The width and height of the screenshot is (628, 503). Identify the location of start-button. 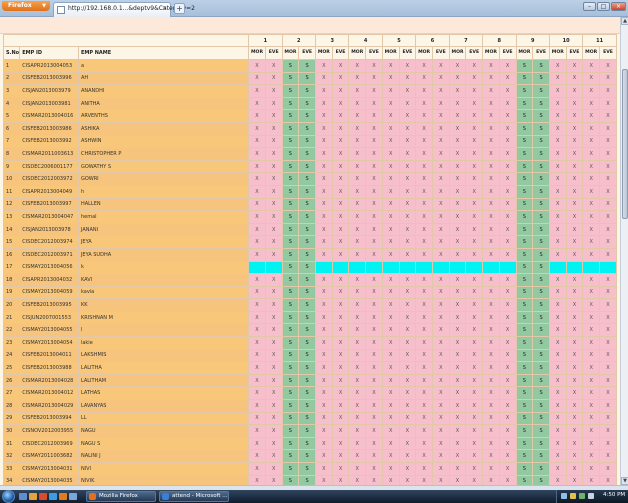
(8, 496).